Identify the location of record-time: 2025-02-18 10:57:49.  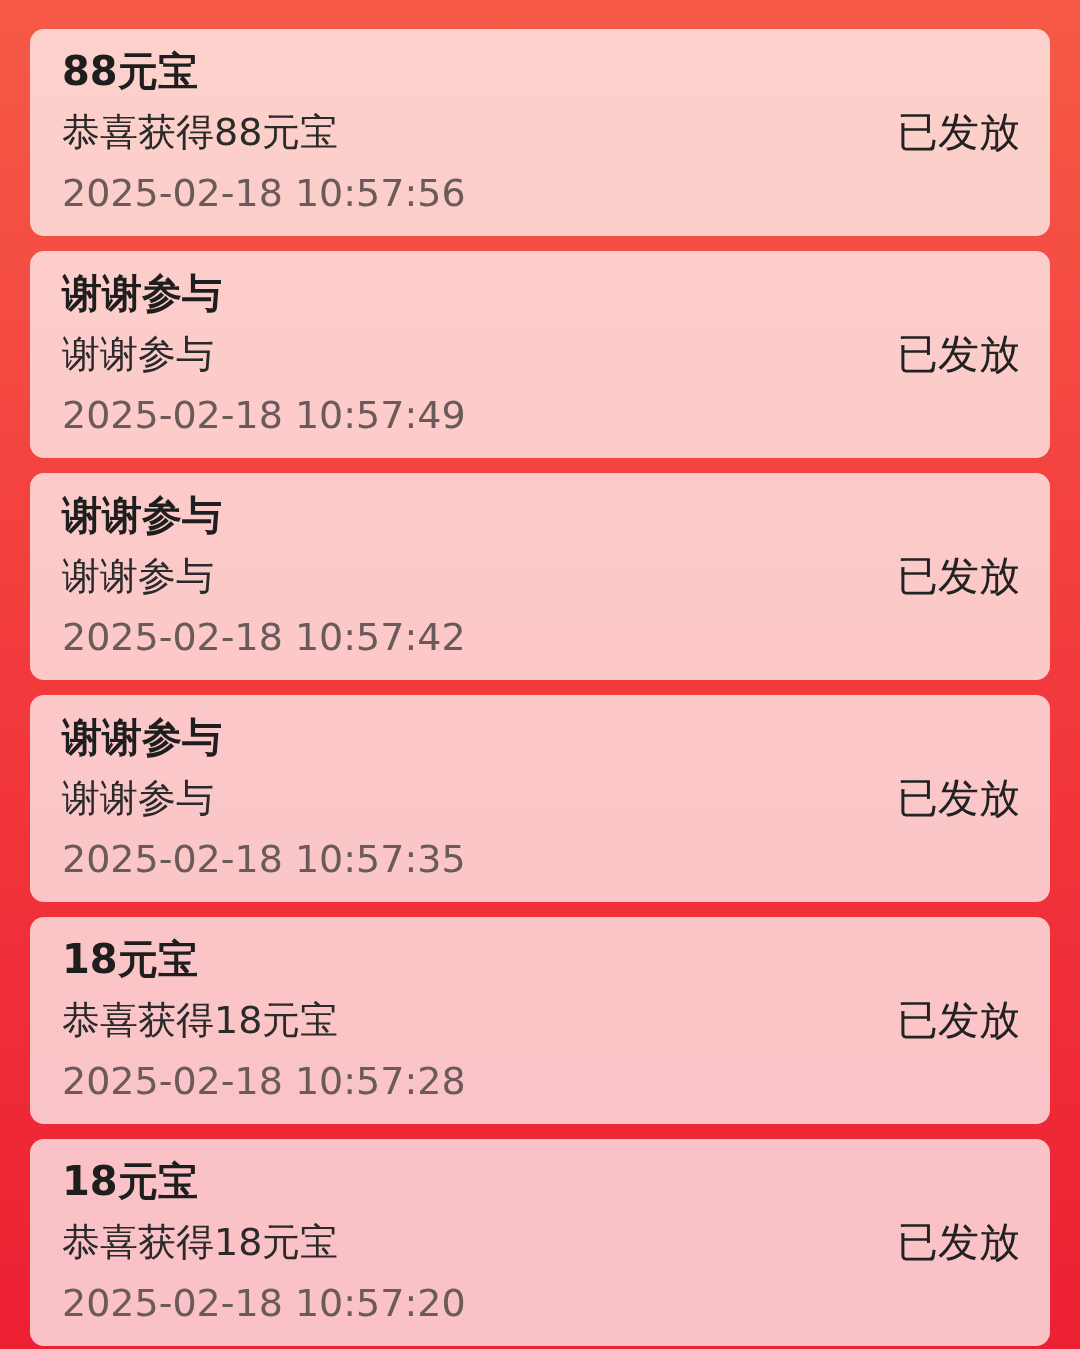
(264, 415).